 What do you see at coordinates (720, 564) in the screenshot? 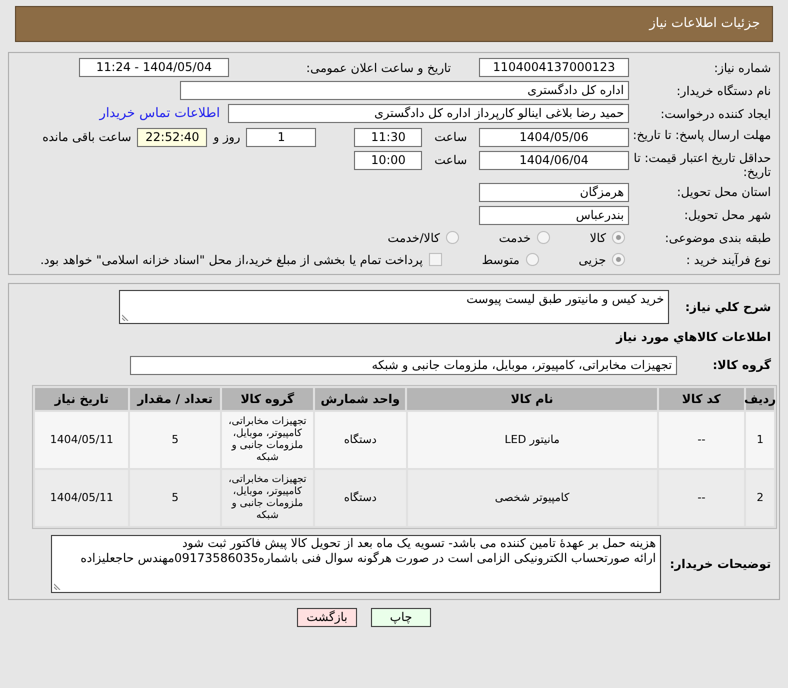
I see `field-label: توضیحات خریدار:` at bounding box center [720, 564].